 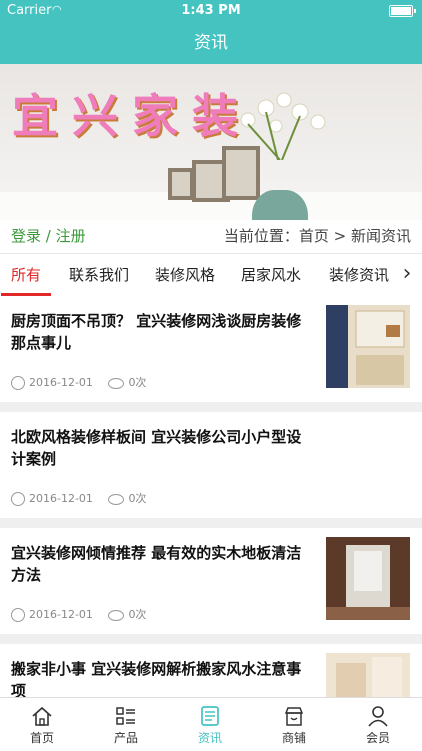 What do you see at coordinates (377, 738) in the screenshot?
I see `tabbar-label: 会员` at bounding box center [377, 738].